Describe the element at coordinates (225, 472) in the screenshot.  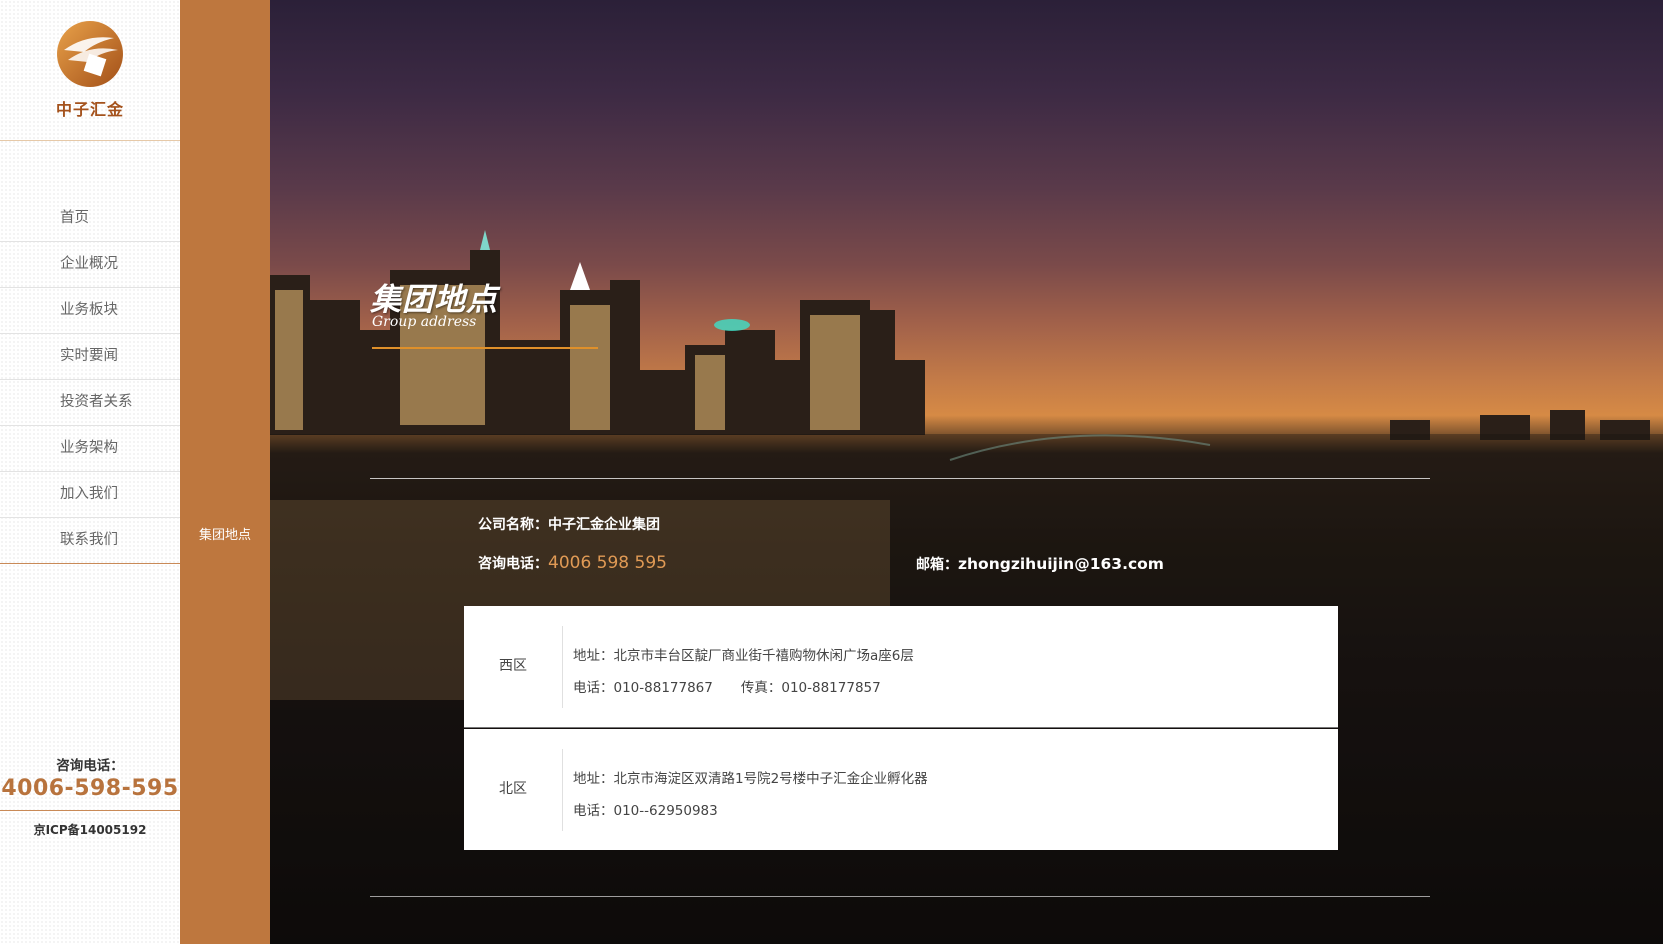
I see `sub-nav: 集团地点` at that location.